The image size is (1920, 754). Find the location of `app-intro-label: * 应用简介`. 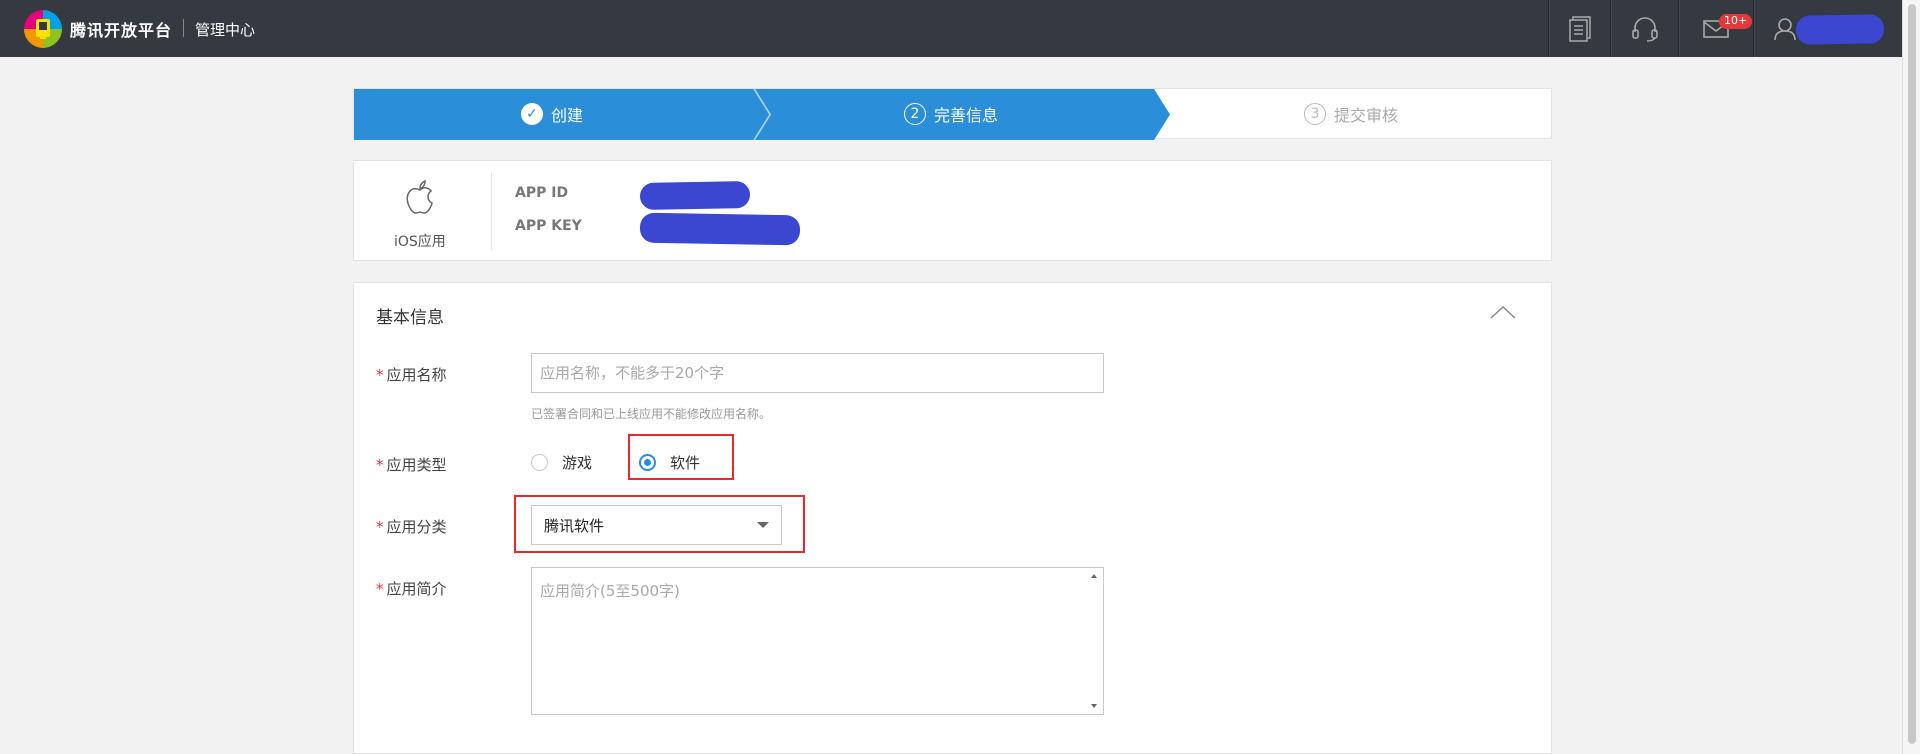

app-intro-label: * 应用简介 is located at coordinates (411, 589).